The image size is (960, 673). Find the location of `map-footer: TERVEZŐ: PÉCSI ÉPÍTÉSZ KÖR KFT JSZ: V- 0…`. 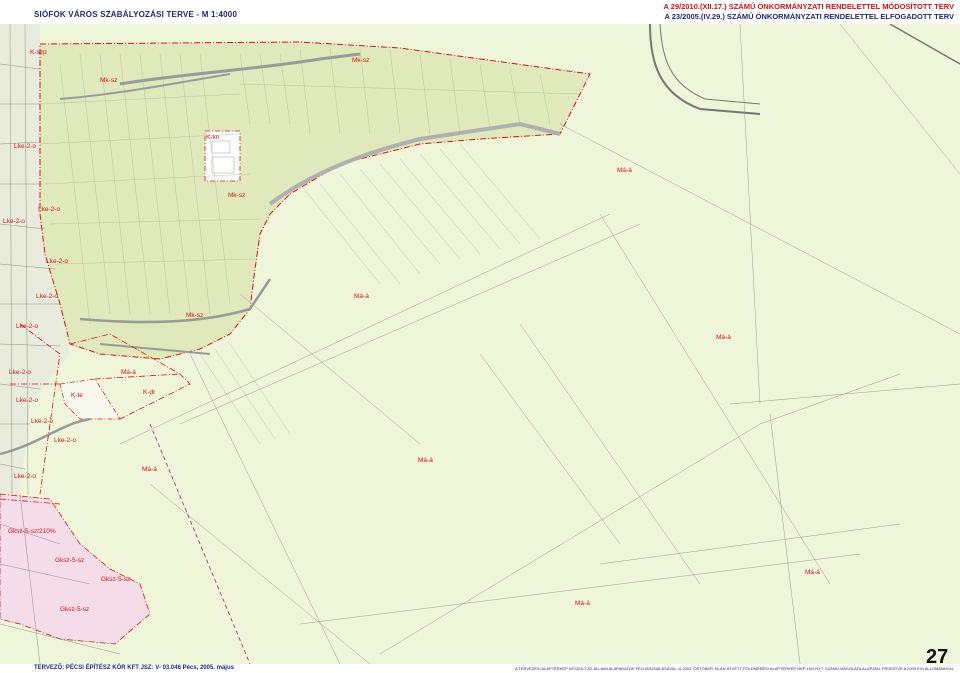

map-footer: TERVEZŐ: PÉCSI ÉPÍTÉSZ KÖR KFT JSZ: V- 0… is located at coordinates (480, 668).